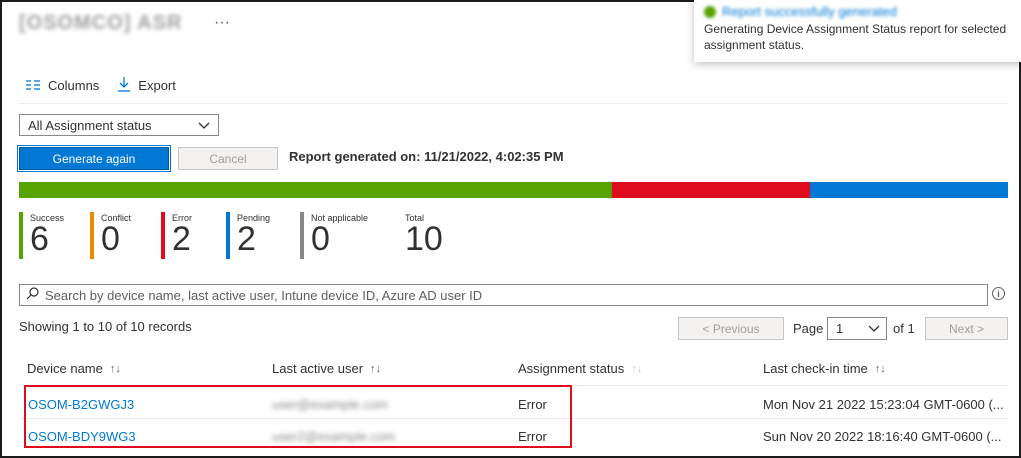 Image resolution: width=1021 pixels, height=458 pixels. I want to click on search-box, so click(503, 295).